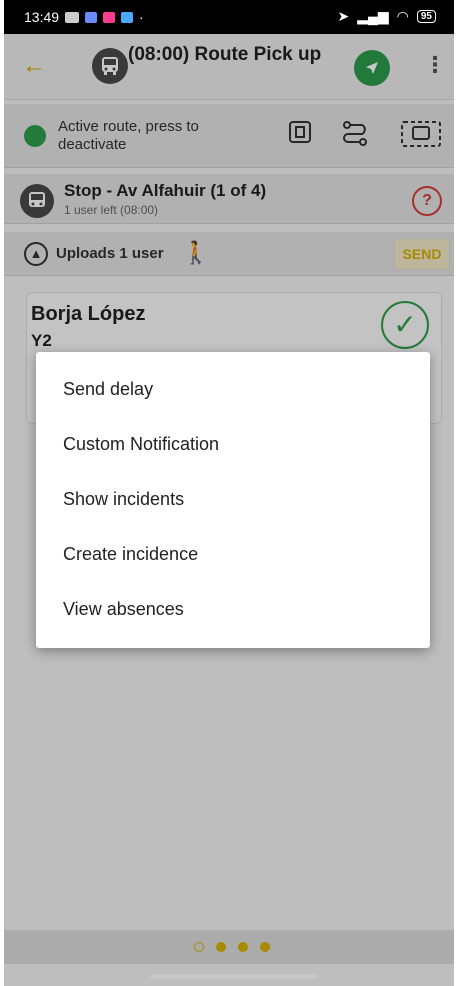 Image resolution: width=456 pixels, height=986 pixels. I want to click on menu-item-view-absences: View absences, so click(233, 609).